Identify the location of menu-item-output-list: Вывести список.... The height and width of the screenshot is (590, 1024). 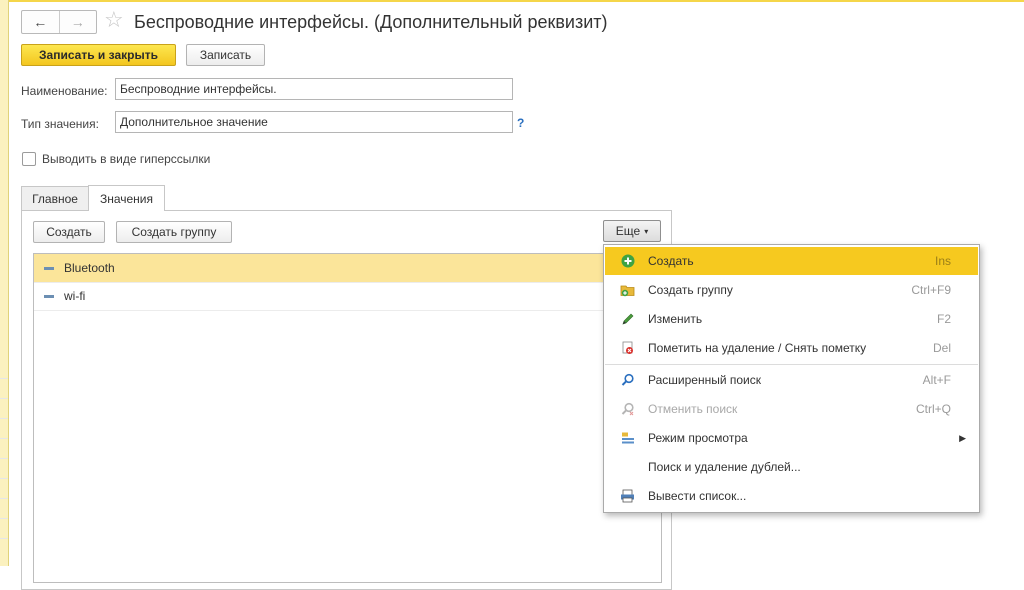
(791, 496).